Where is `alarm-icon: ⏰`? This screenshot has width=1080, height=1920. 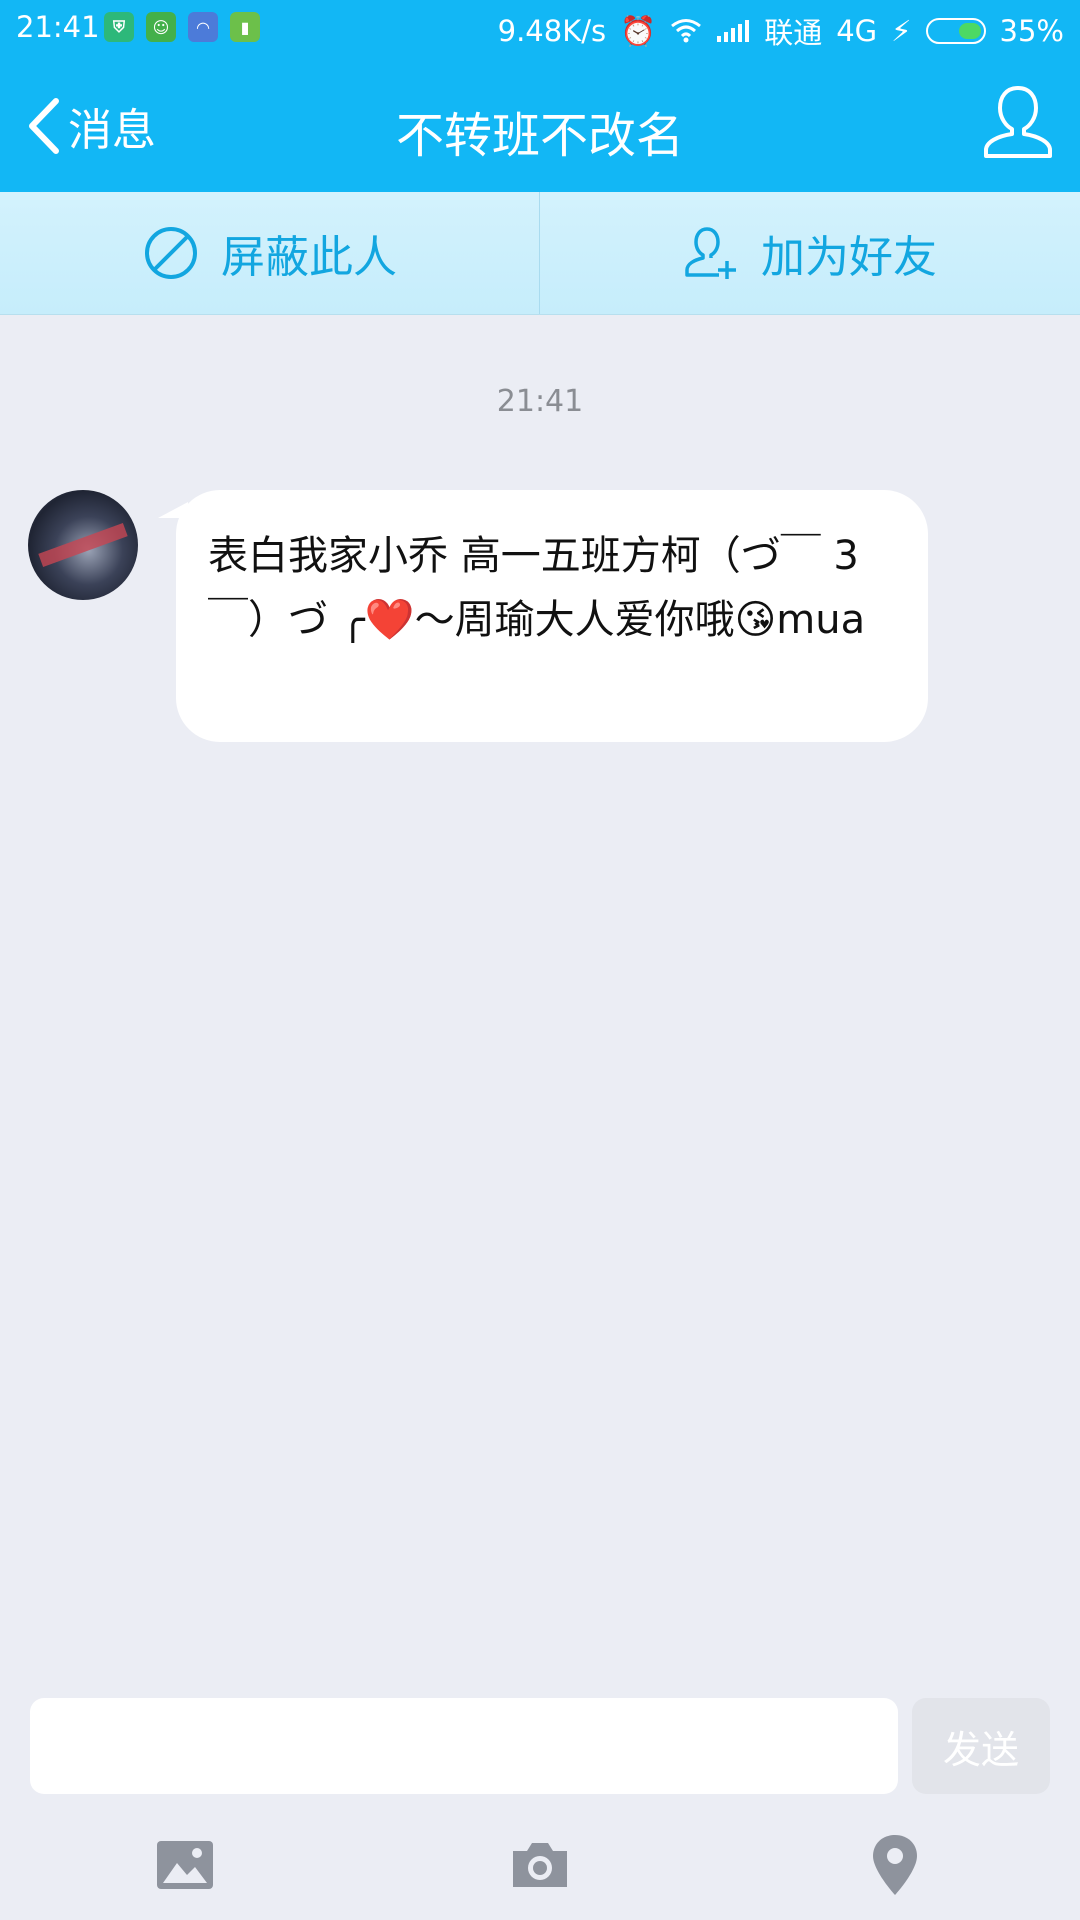 alarm-icon: ⏰ is located at coordinates (638, 30).